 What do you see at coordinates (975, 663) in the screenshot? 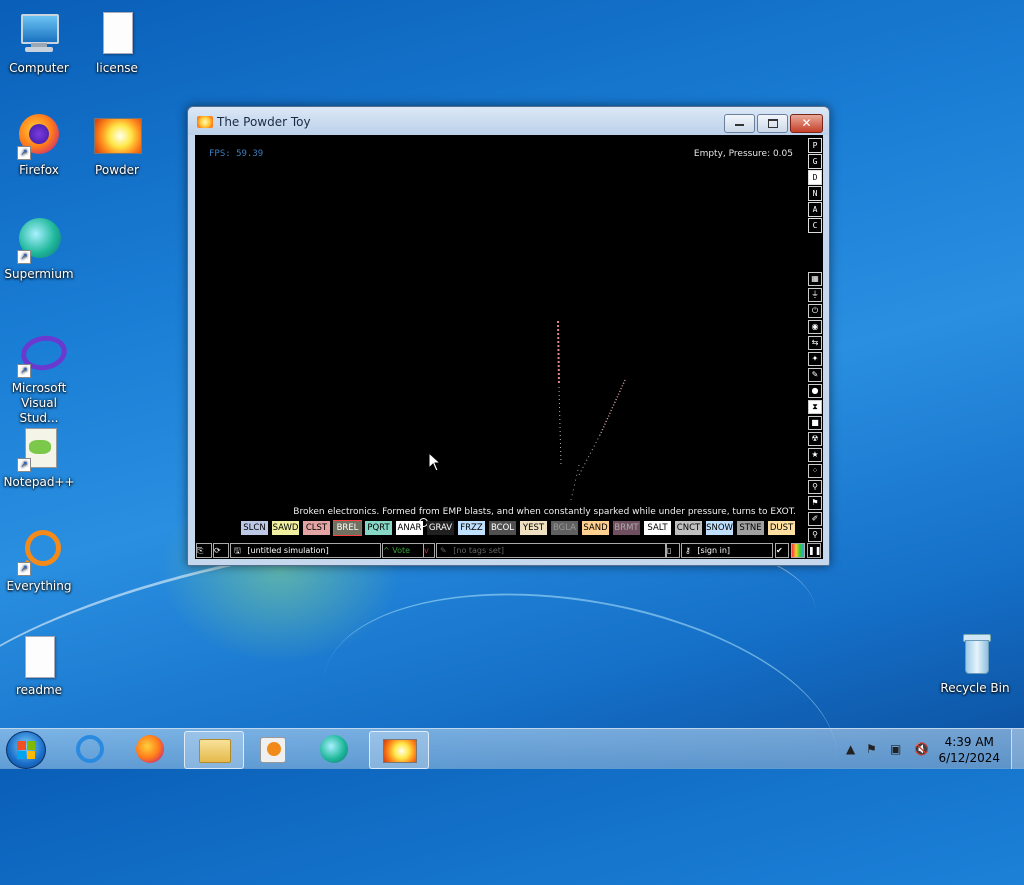
I see `desktop-icon-recycle-bin: Recycle Bin` at bounding box center [975, 663].